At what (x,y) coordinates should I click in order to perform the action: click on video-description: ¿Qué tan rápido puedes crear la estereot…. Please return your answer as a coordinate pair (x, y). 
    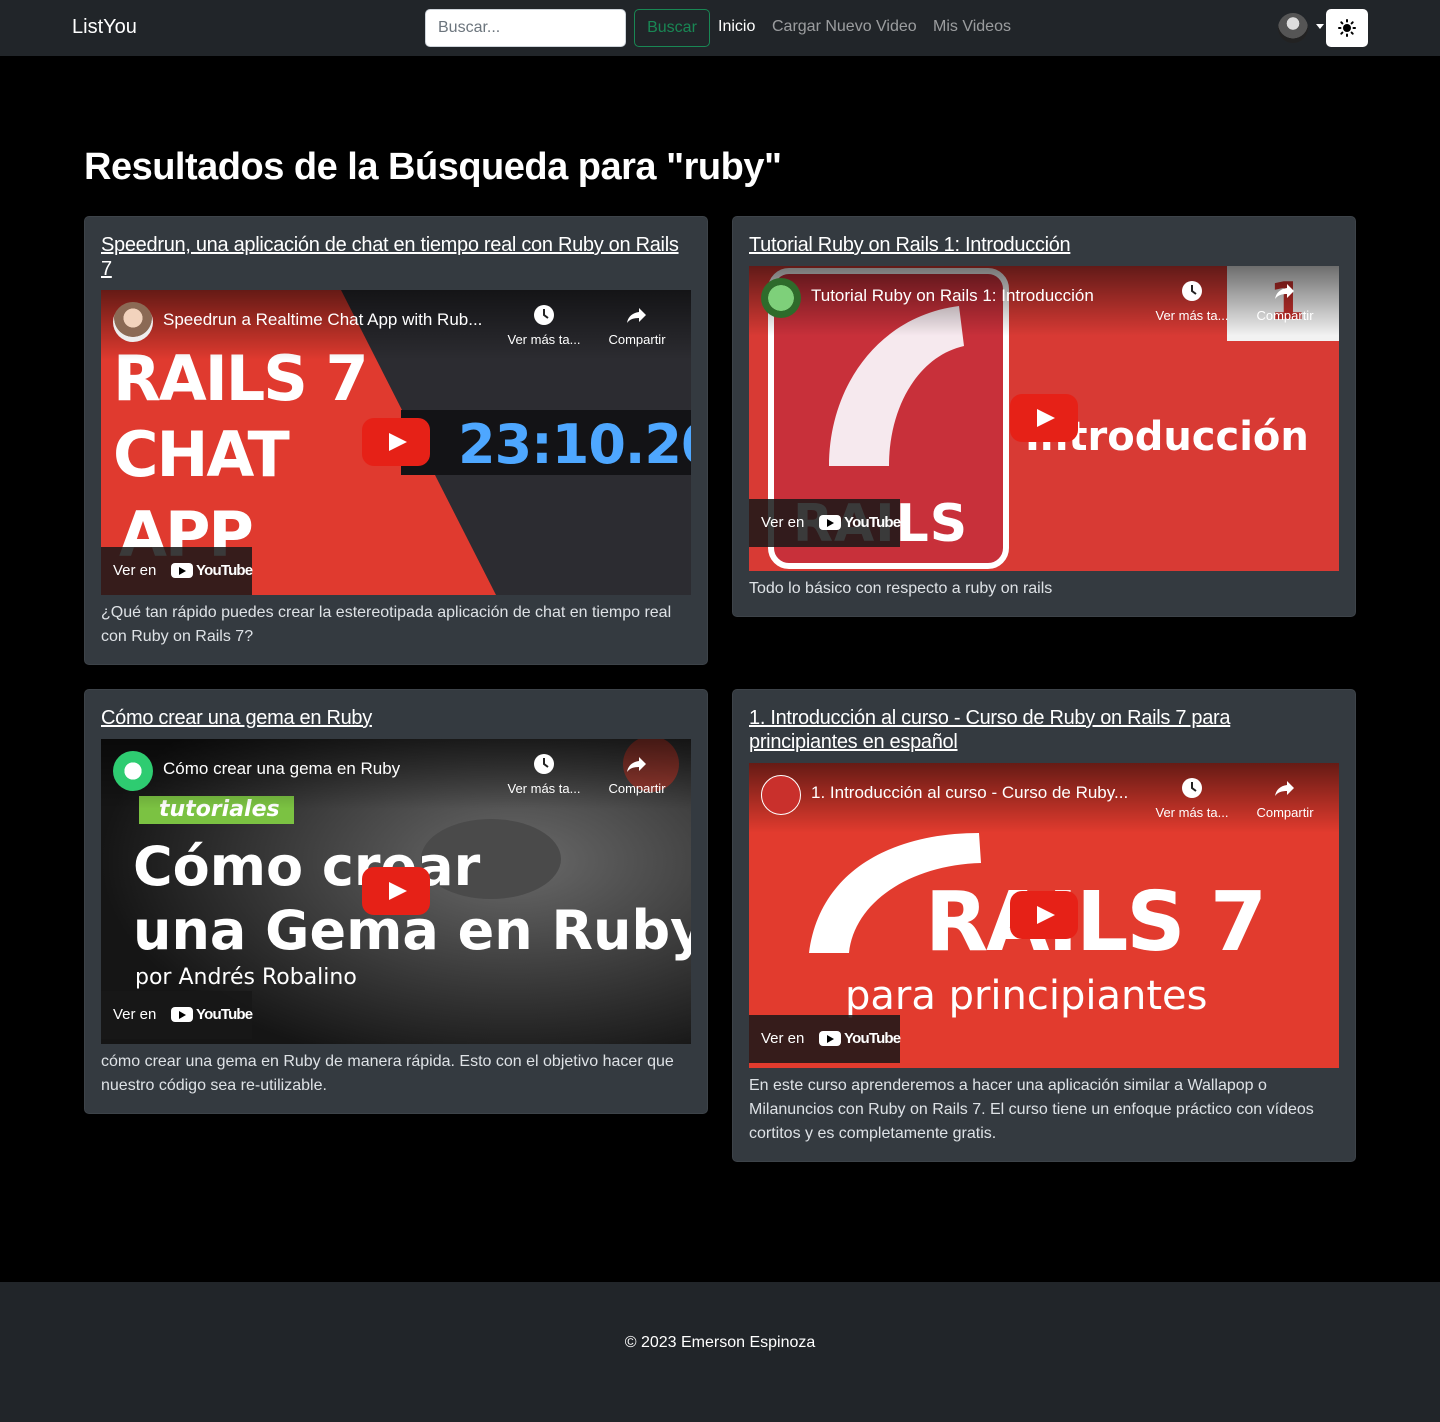
    Looking at the image, I should click on (386, 624).